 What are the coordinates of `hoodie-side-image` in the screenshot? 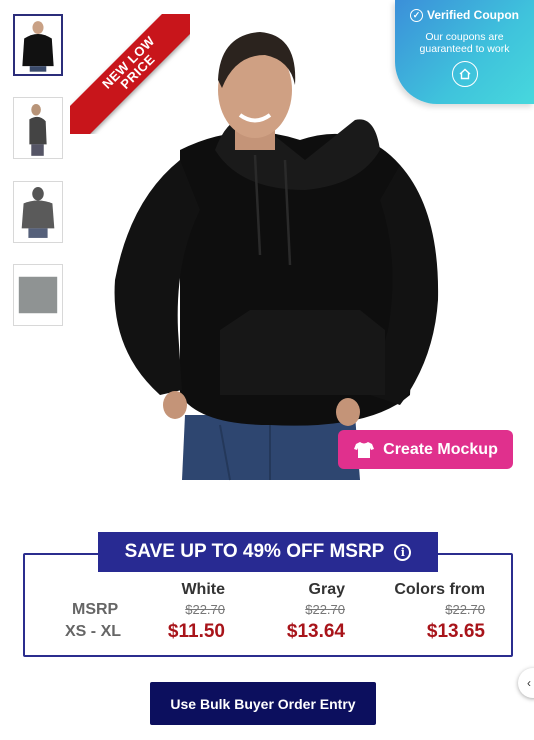 It's located at (38, 128).